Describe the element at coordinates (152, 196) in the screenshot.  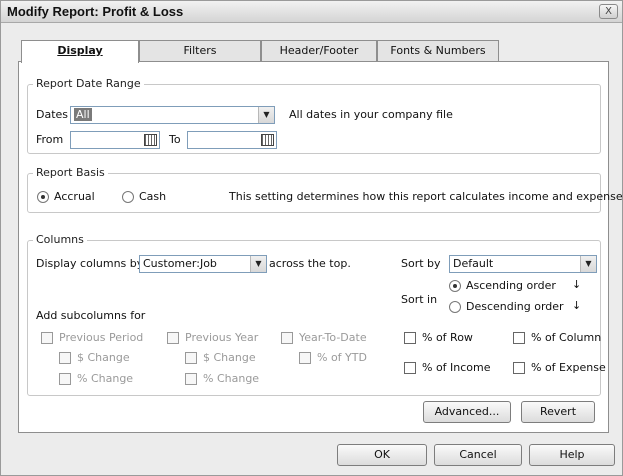
I see `cash-label: Cash` at that location.